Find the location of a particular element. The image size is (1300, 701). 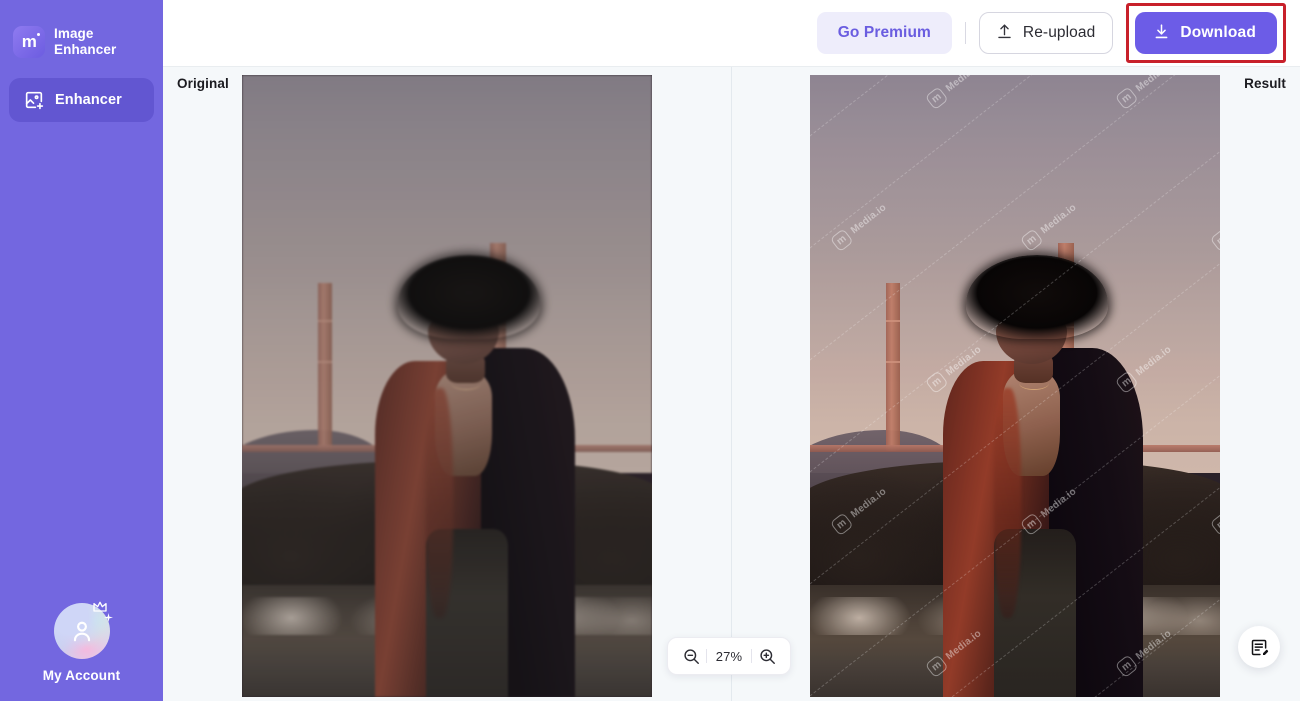

compare-divider is located at coordinates (731, 384).